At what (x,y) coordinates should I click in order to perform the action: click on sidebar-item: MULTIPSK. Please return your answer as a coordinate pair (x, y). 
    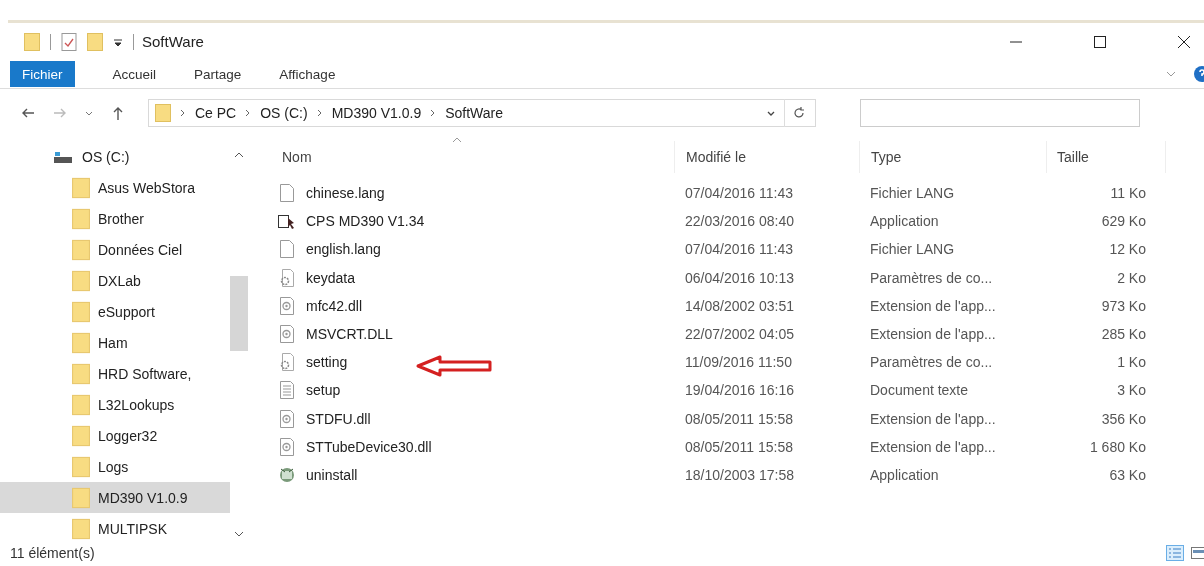
    Looking at the image, I should click on (115, 526).